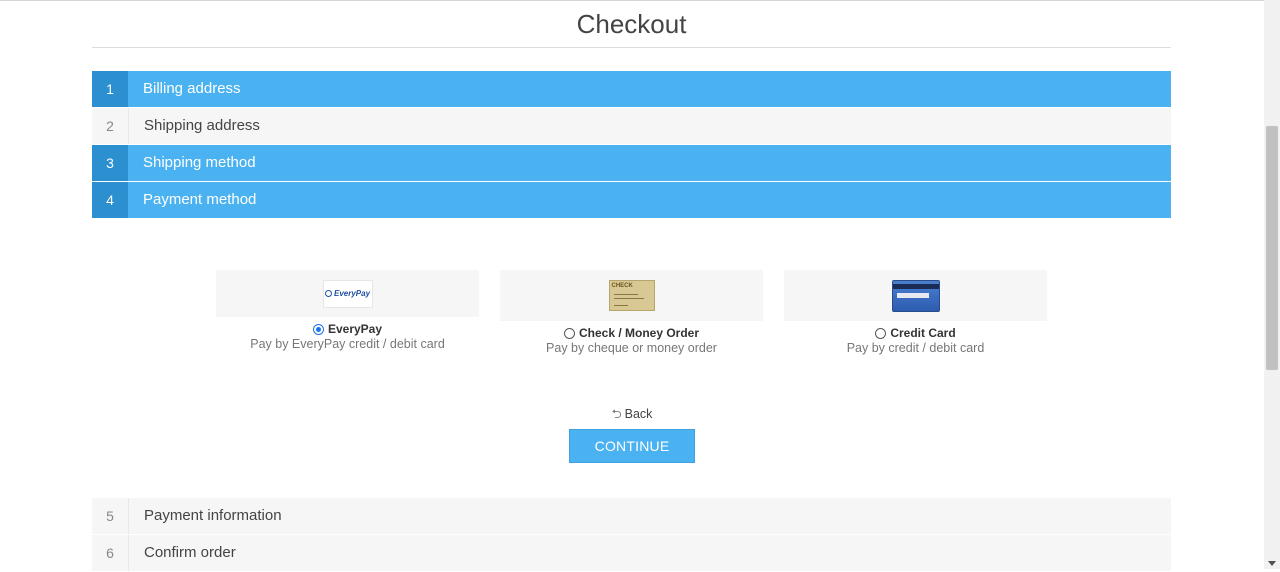 This screenshot has width=1280, height=572. I want to click on back-label: Back, so click(638, 414).